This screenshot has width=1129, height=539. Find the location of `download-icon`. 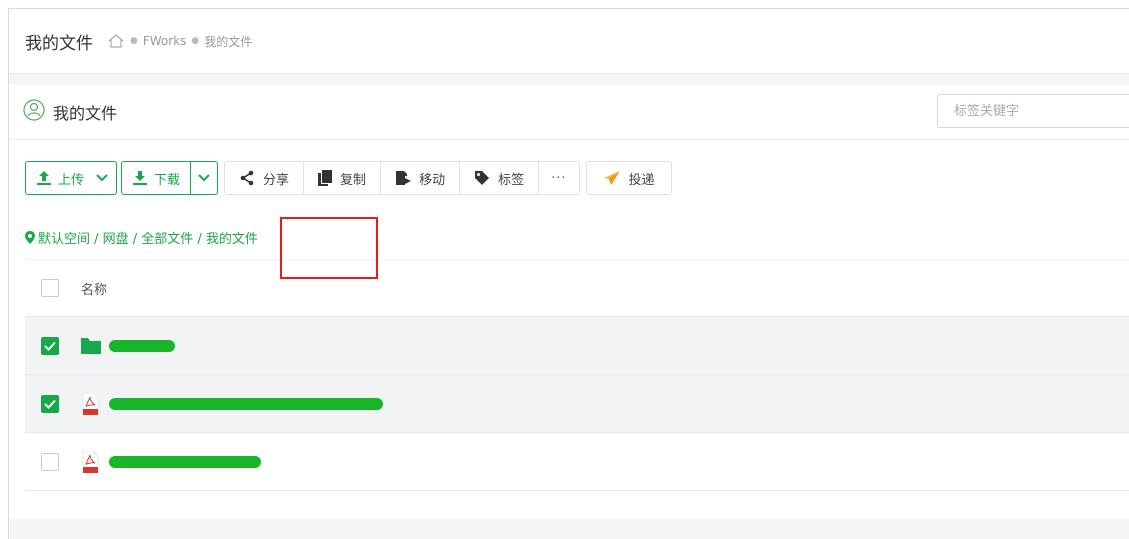

download-icon is located at coordinates (140, 178).